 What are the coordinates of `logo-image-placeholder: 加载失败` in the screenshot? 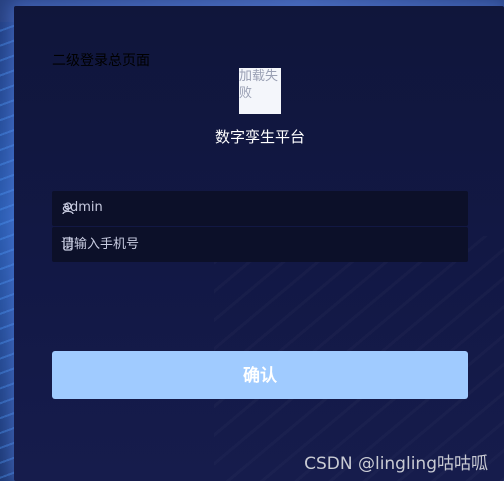 It's located at (260, 91).